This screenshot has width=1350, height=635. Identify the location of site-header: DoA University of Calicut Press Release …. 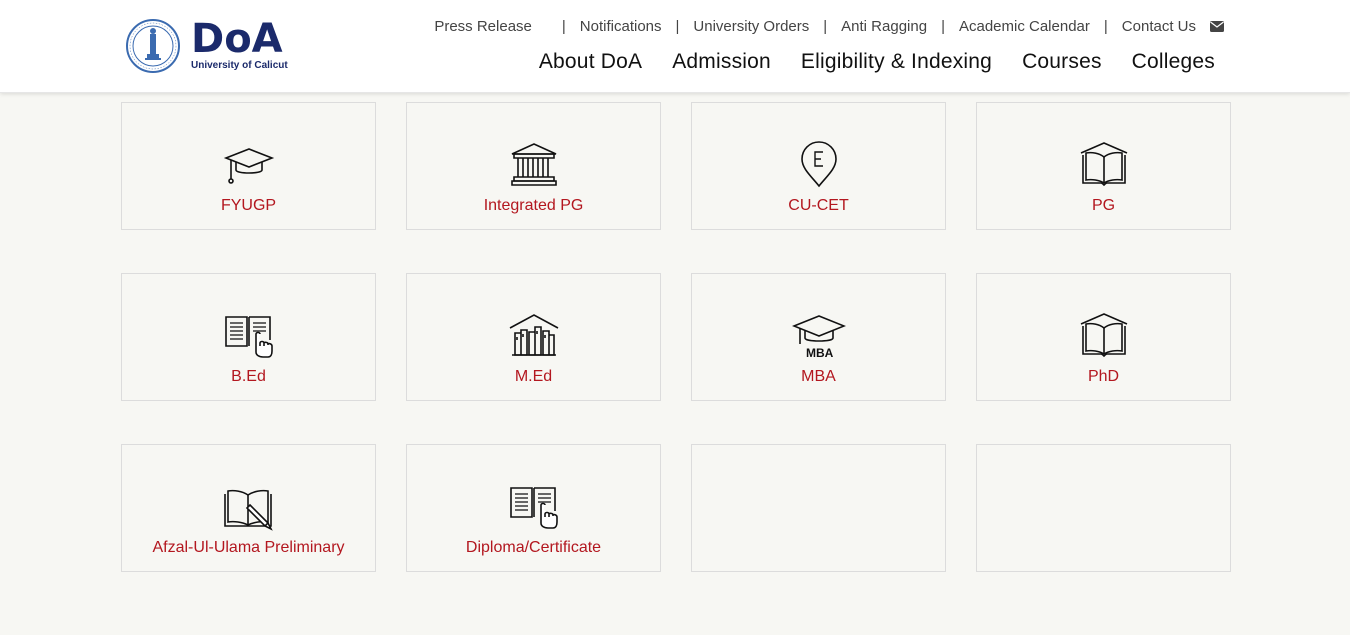
(675, 46).